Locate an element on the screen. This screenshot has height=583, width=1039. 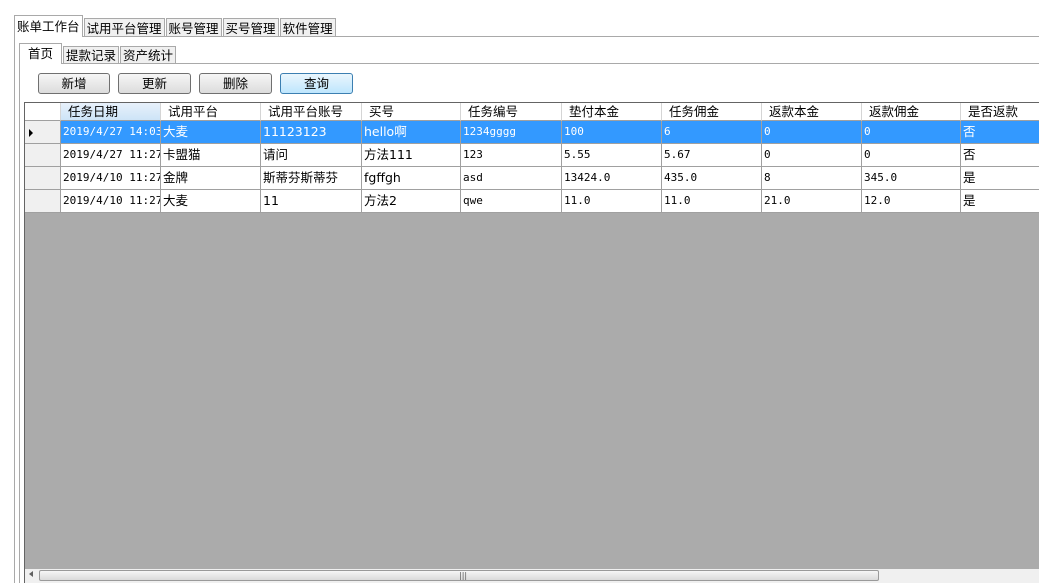
cell-trial-platform: 金牌 is located at coordinates (211, 178).